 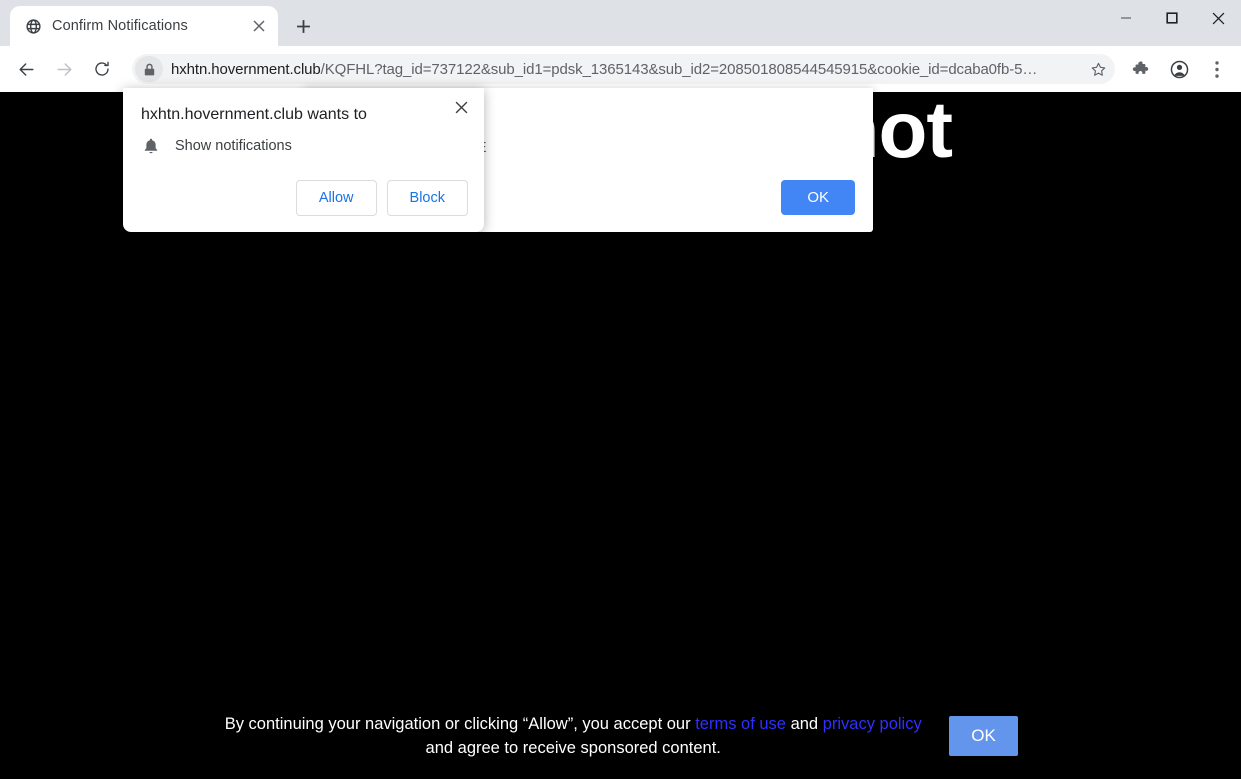 What do you see at coordinates (461, 107) in the screenshot?
I see `permission-close-icon` at bounding box center [461, 107].